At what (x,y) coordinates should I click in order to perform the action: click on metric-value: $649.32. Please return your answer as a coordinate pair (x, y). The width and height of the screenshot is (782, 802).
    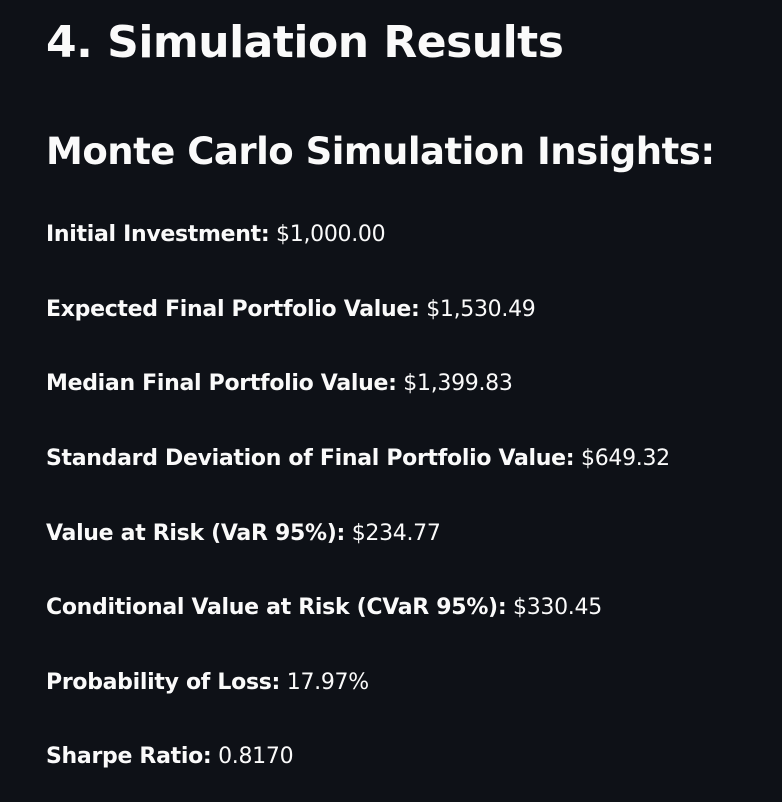
    Looking at the image, I should click on (625, 458).